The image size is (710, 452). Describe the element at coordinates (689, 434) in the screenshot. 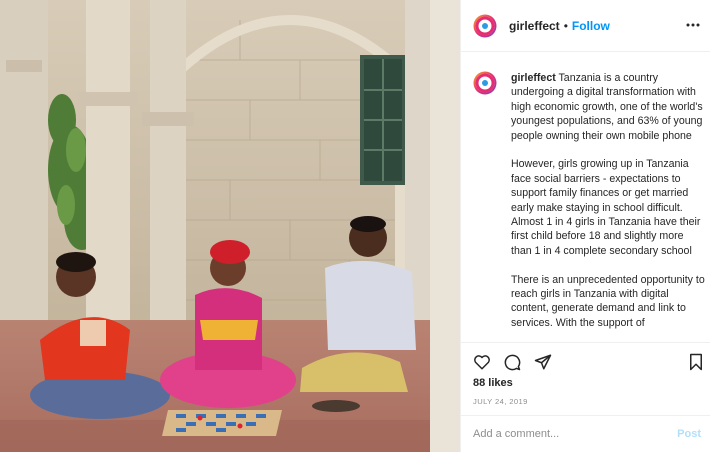

I see `post-comment-button: Post` at that location.